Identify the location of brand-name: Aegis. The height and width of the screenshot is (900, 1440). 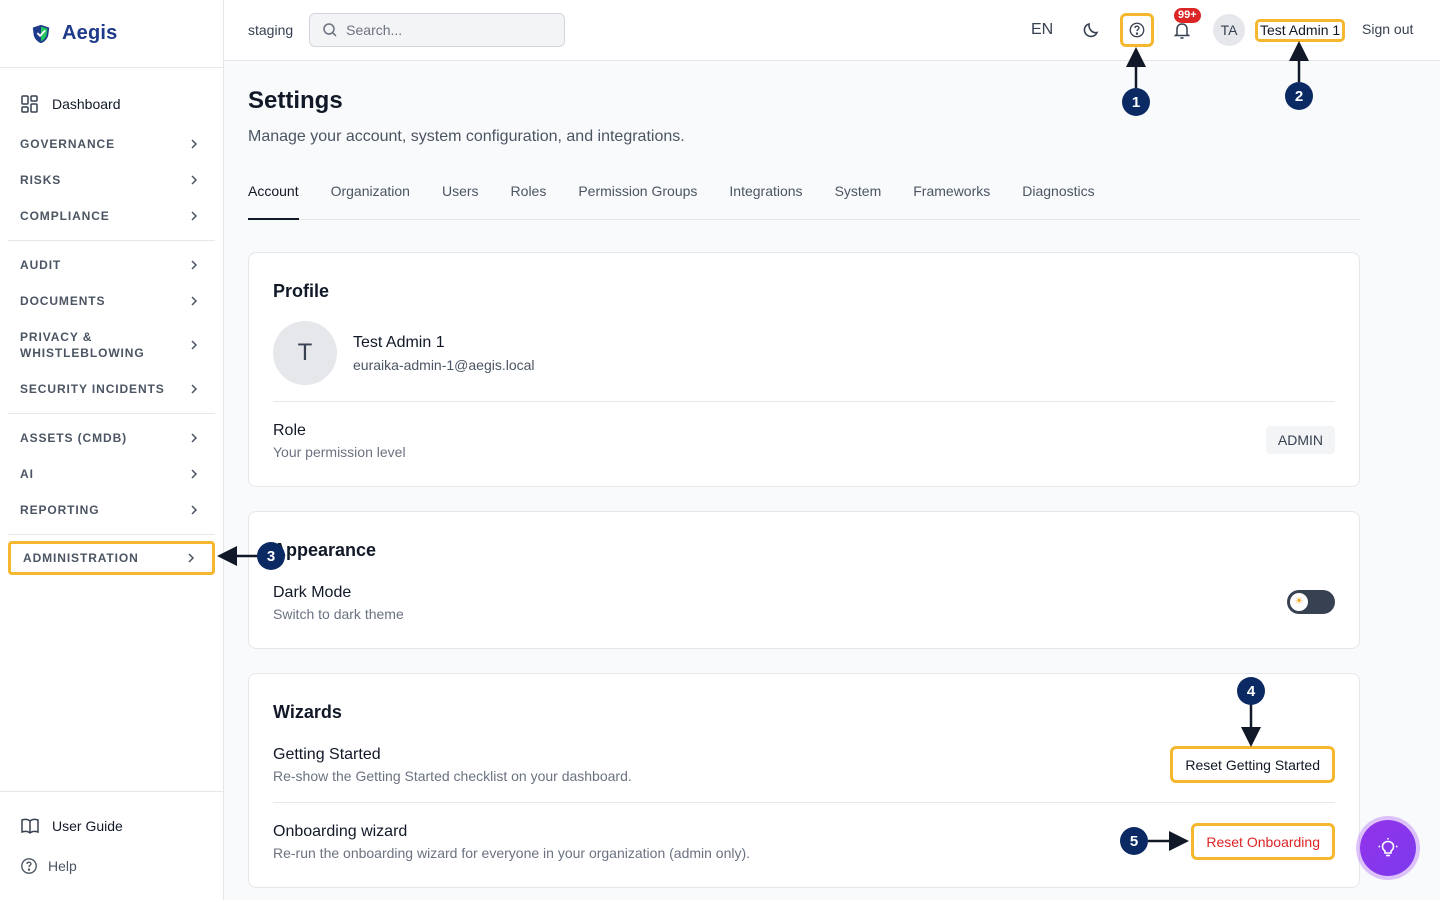
(90, 33).